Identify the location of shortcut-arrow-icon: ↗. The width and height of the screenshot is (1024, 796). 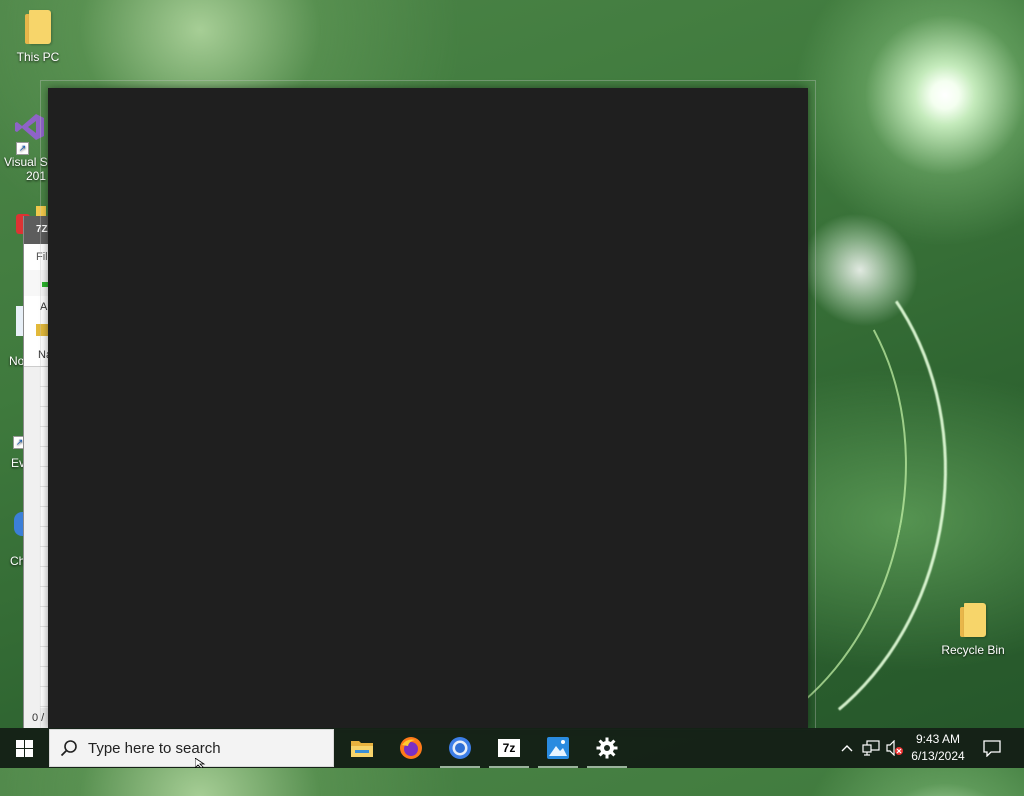
(22, 148).